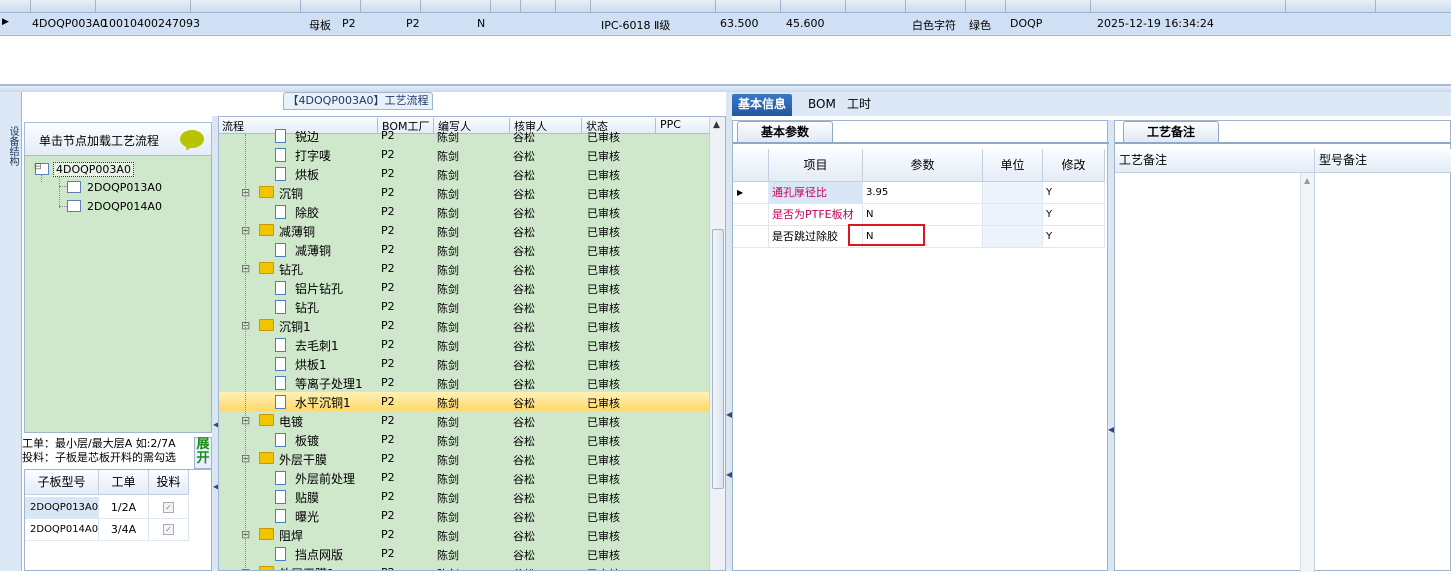 The width and height of the screenshot is (1451, 572). What do you see at coordinates (464, 230) in the screenshot?
I see `process-group-row: ⊟ 减薄铜 P2 陈剑 谷松 已审核` at bounding box center [464, 230].